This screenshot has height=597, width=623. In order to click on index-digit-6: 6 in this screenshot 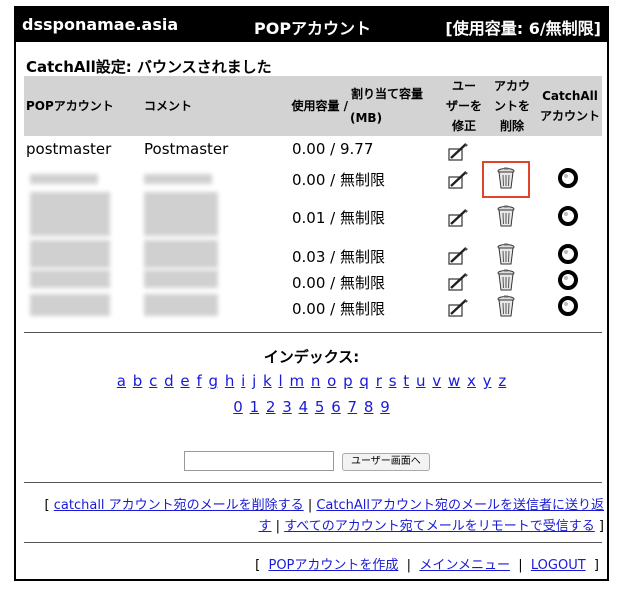, I will do `click(336, 407)`.